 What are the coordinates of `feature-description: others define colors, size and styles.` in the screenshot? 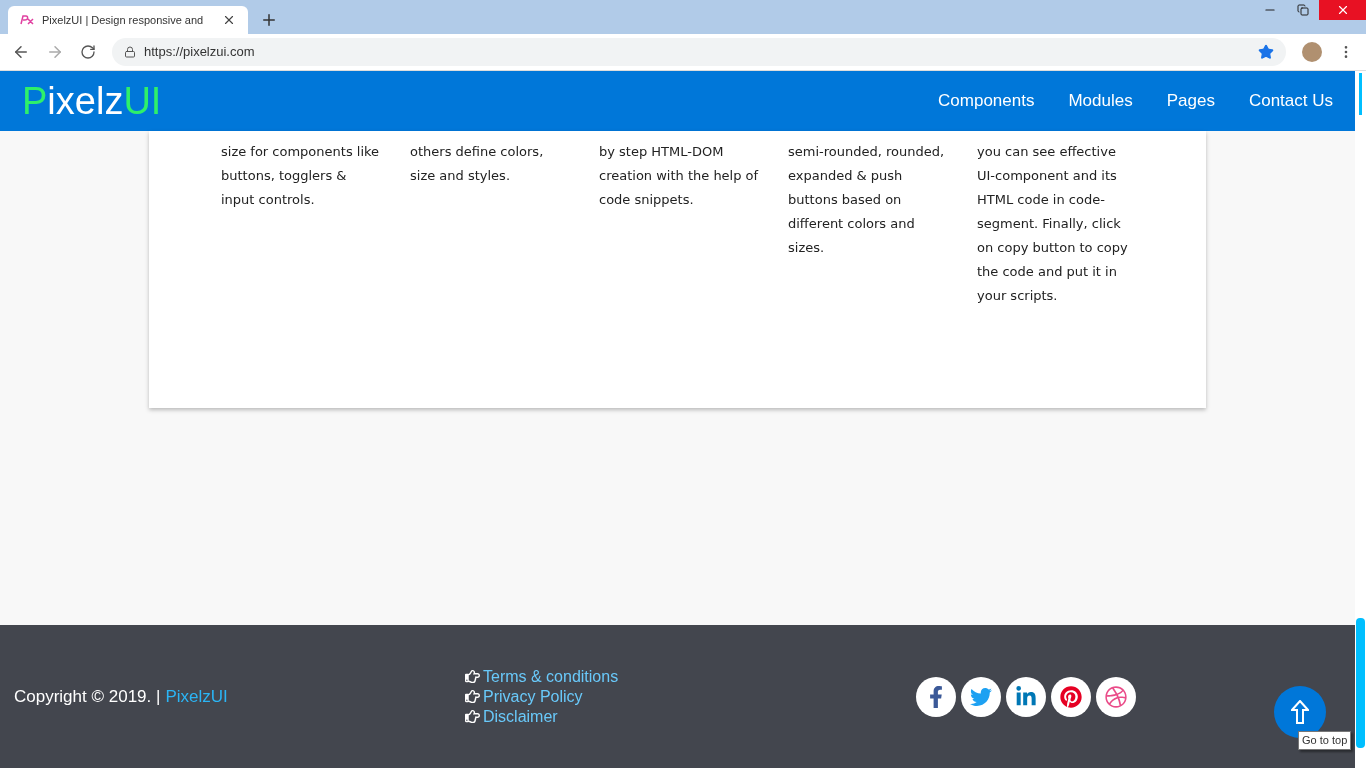 It's located at (477, 164).